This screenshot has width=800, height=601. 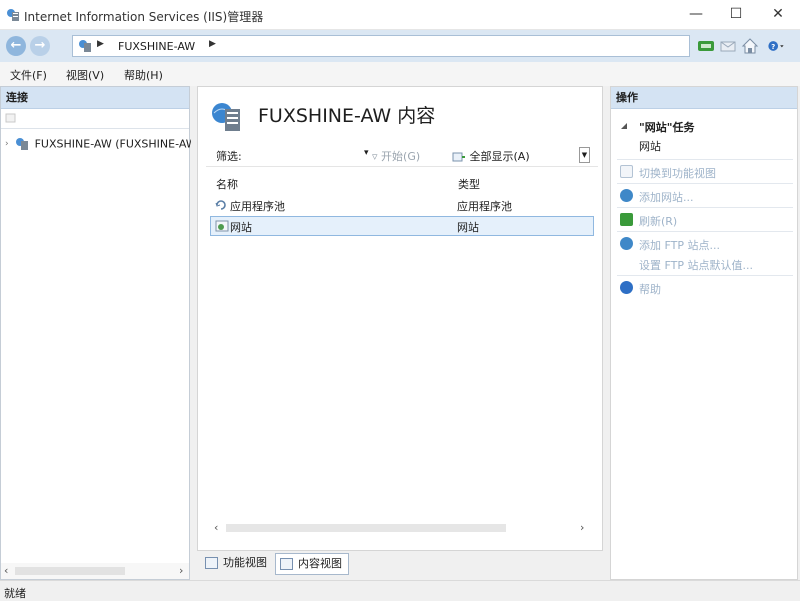 I want to click on new-connection-icon, so click(x=11, y=118).